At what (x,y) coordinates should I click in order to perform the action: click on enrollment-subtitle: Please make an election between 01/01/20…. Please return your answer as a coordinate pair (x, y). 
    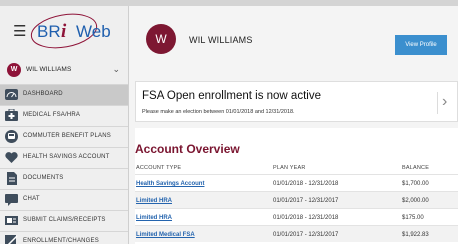
    Looking at the image, I should click on (218, 112).